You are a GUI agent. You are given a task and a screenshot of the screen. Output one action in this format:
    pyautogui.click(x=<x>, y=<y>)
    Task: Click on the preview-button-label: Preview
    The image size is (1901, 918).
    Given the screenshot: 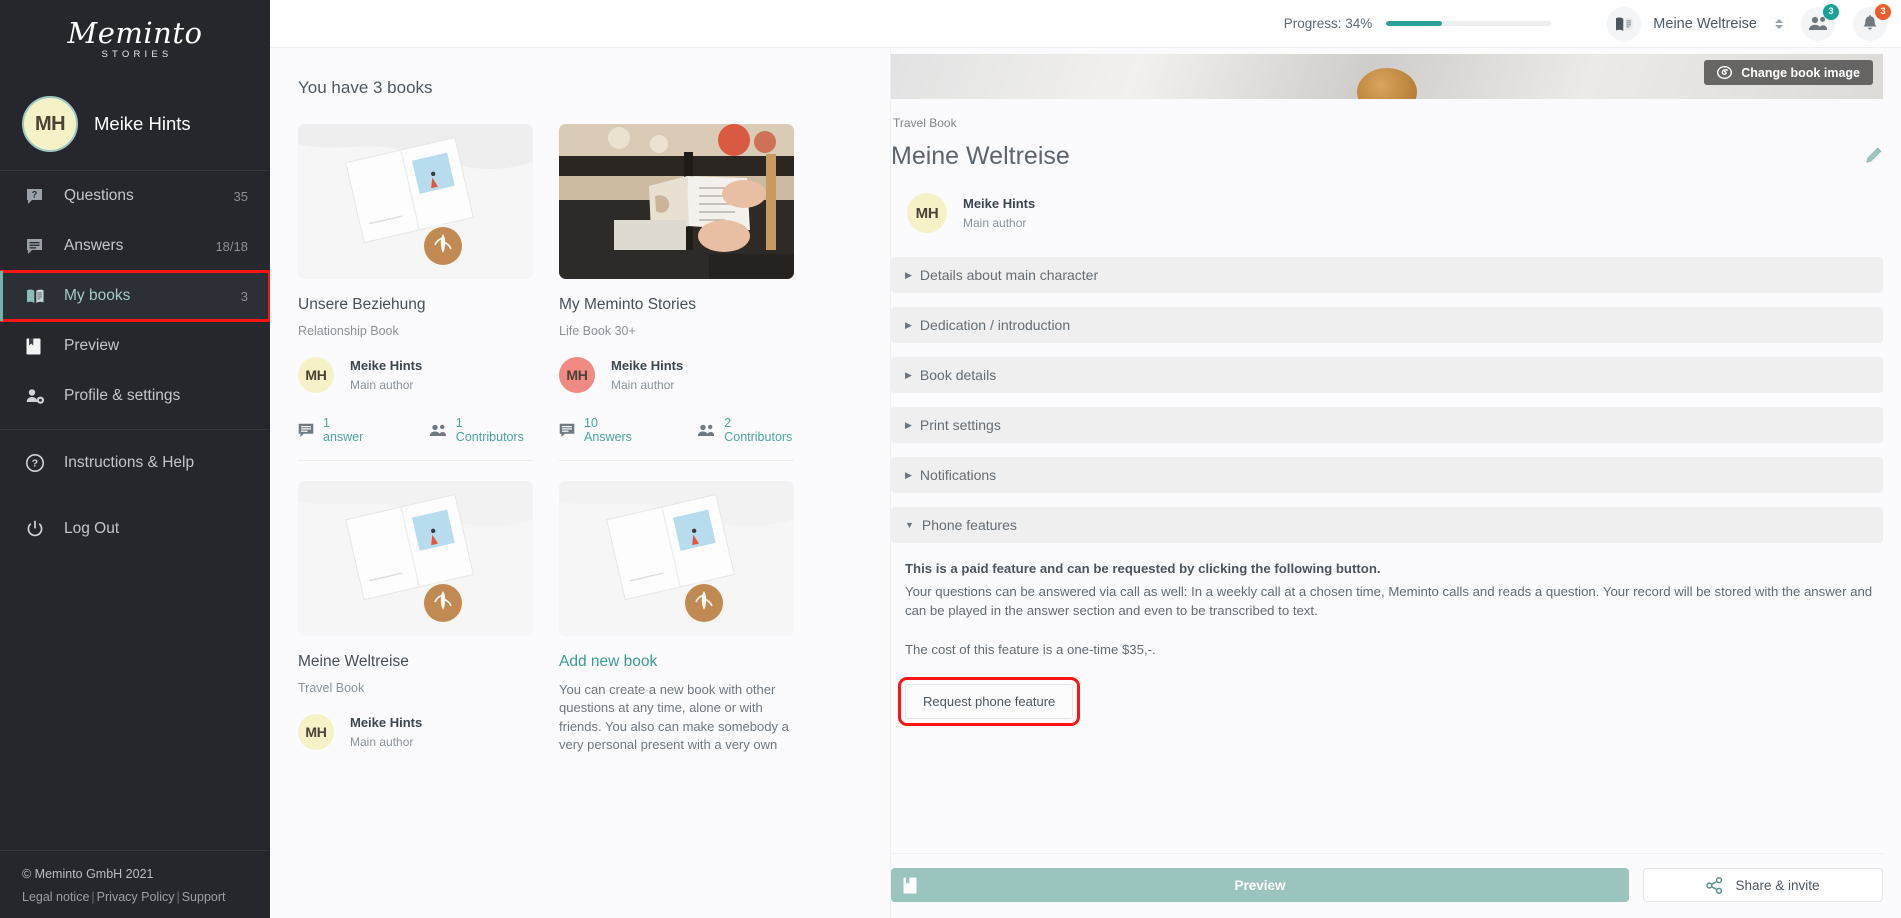 What is the action you would take?
    pyautogui.click(x=1260, y=885)
    